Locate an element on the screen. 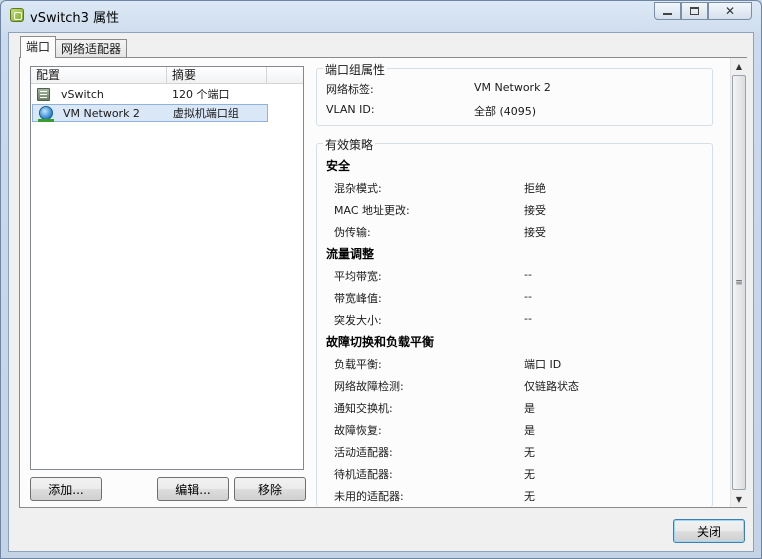 The image size is (762, 559). prop-label: 通知交换机: is located at coordinates (363, 408).